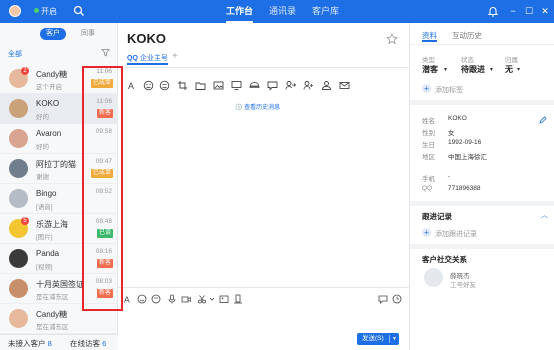 The height and width of the screenshot is (350, 554). Describe the element at coordinates (290, 85) in the screenshot. I see `transfer-icon` at that location.